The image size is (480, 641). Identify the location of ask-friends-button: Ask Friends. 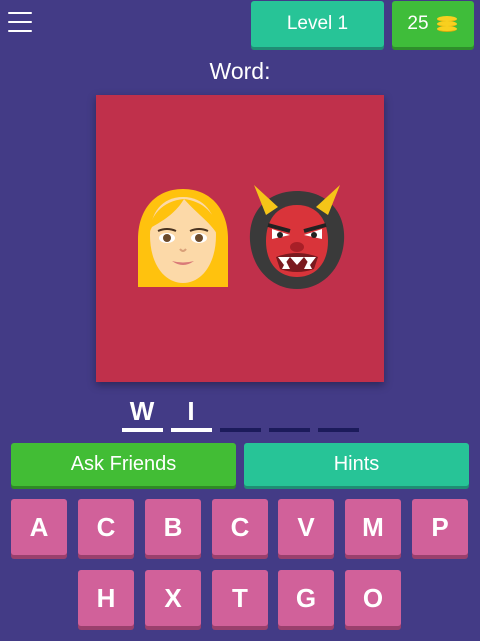
(123, 464).